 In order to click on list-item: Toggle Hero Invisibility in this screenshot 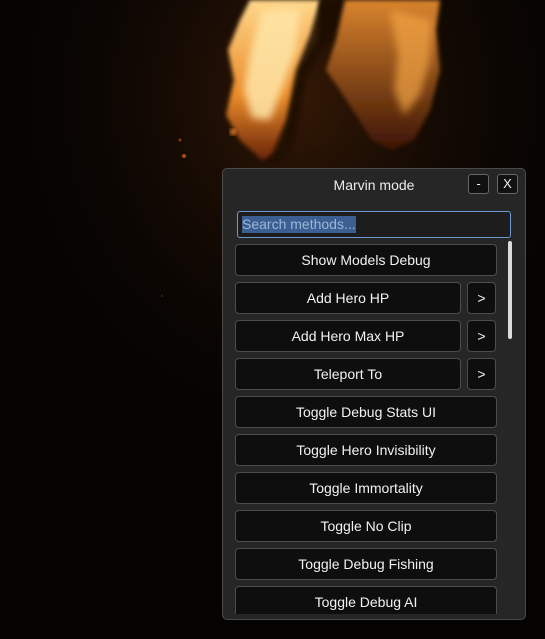, I will do `click(366, 450)`.